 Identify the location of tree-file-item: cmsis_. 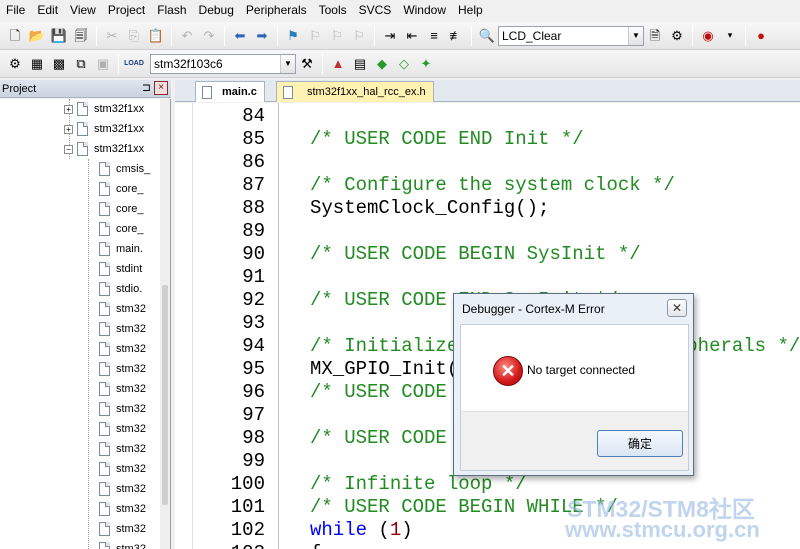
(124, 169).